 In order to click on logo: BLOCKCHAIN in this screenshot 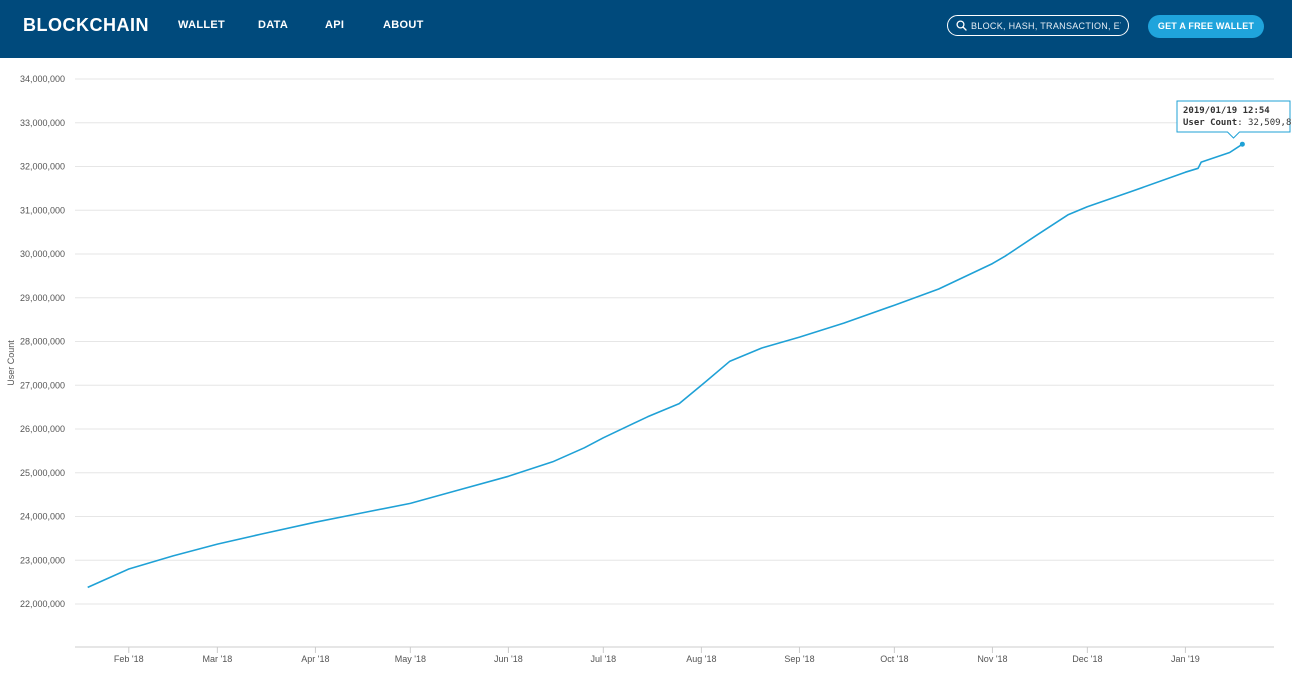, I will do `click(86, 25)`.